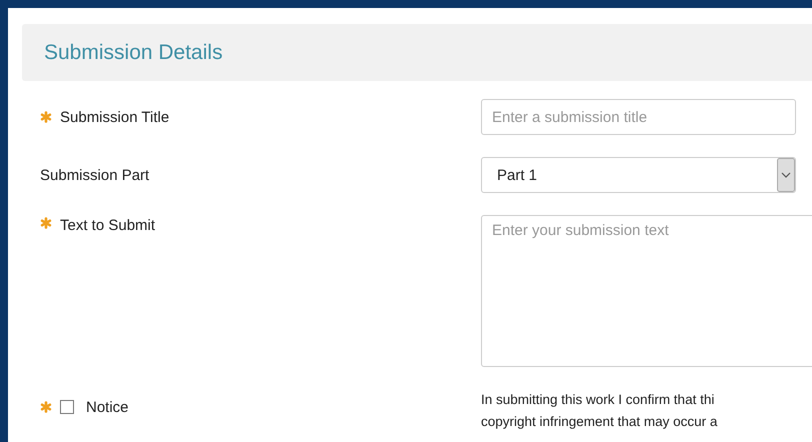  I want to click on notice-text: In submitting this work I confirm that thi, so click(598, 400).